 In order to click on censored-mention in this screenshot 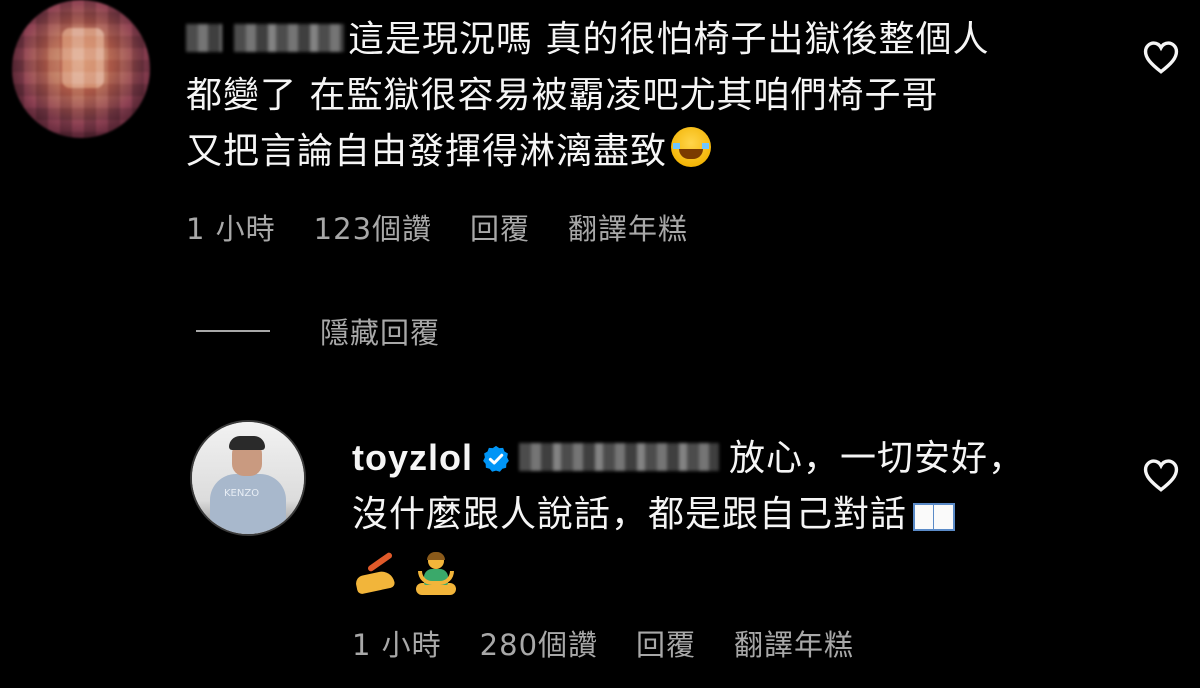, I will do `click(619, 457)`.